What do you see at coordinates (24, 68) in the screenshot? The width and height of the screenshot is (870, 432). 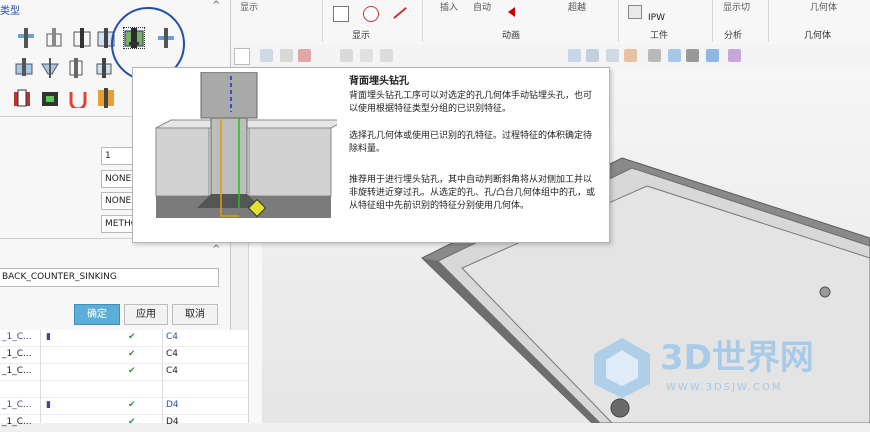 I see `counterbore-icon` at bounding box center [24, 68].